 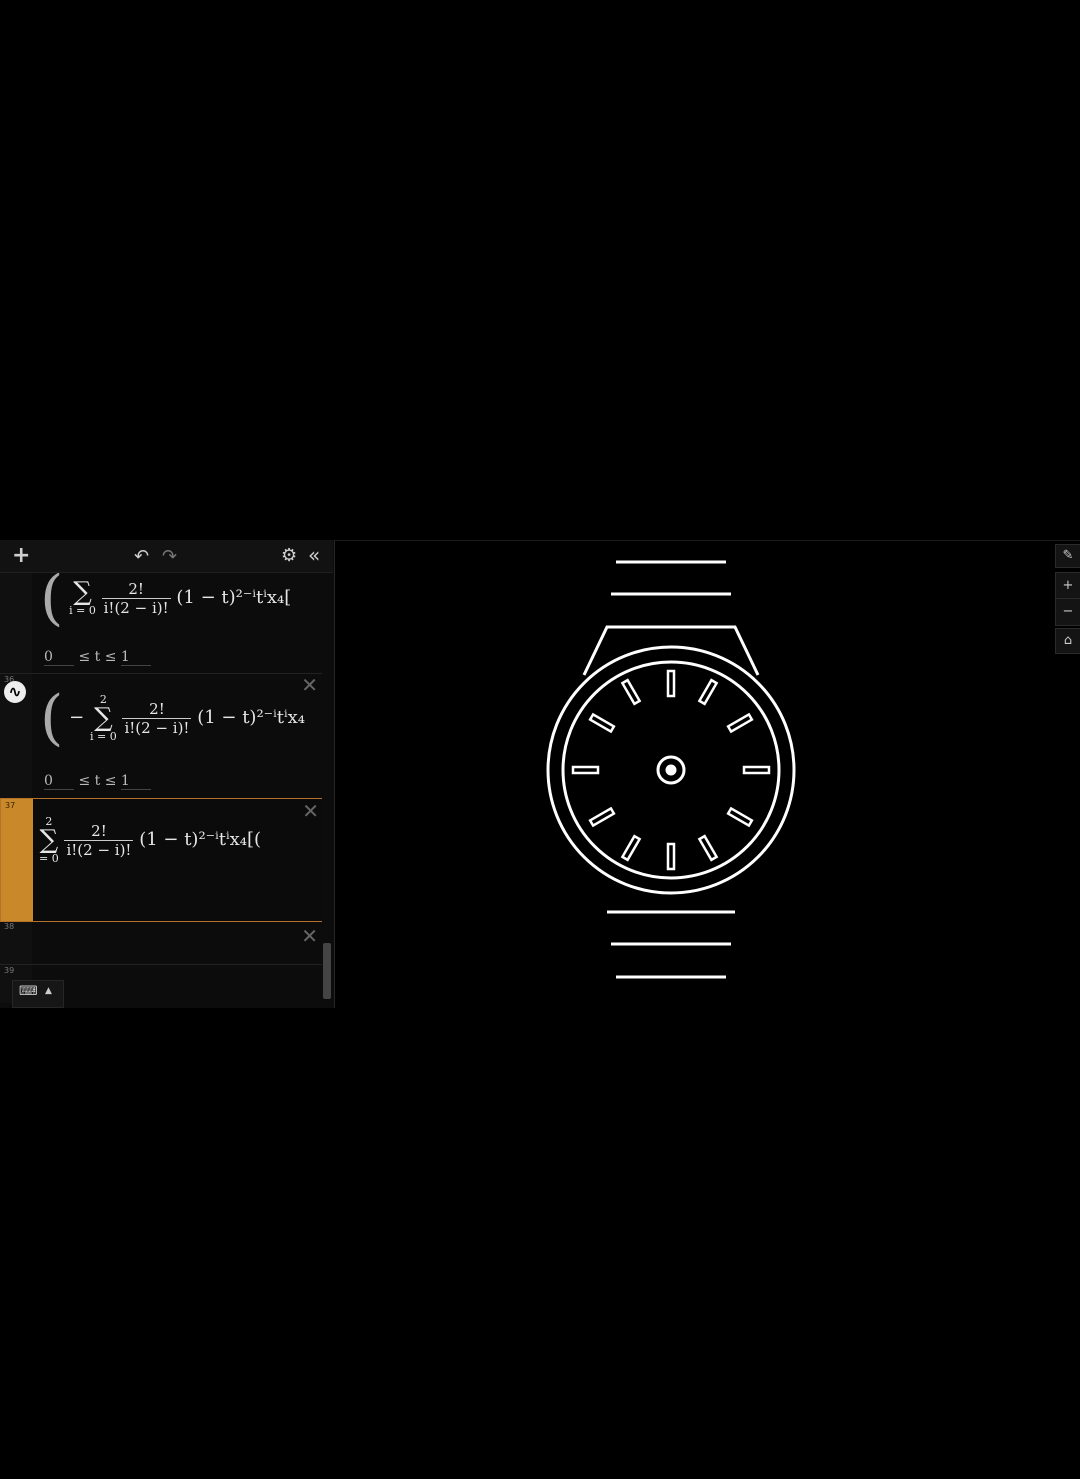 What do you see at coordinates (49, 840) in the screenshot?
I see `sum-symbol: 2 ∑ = 0` at bounding box center [49, 840].